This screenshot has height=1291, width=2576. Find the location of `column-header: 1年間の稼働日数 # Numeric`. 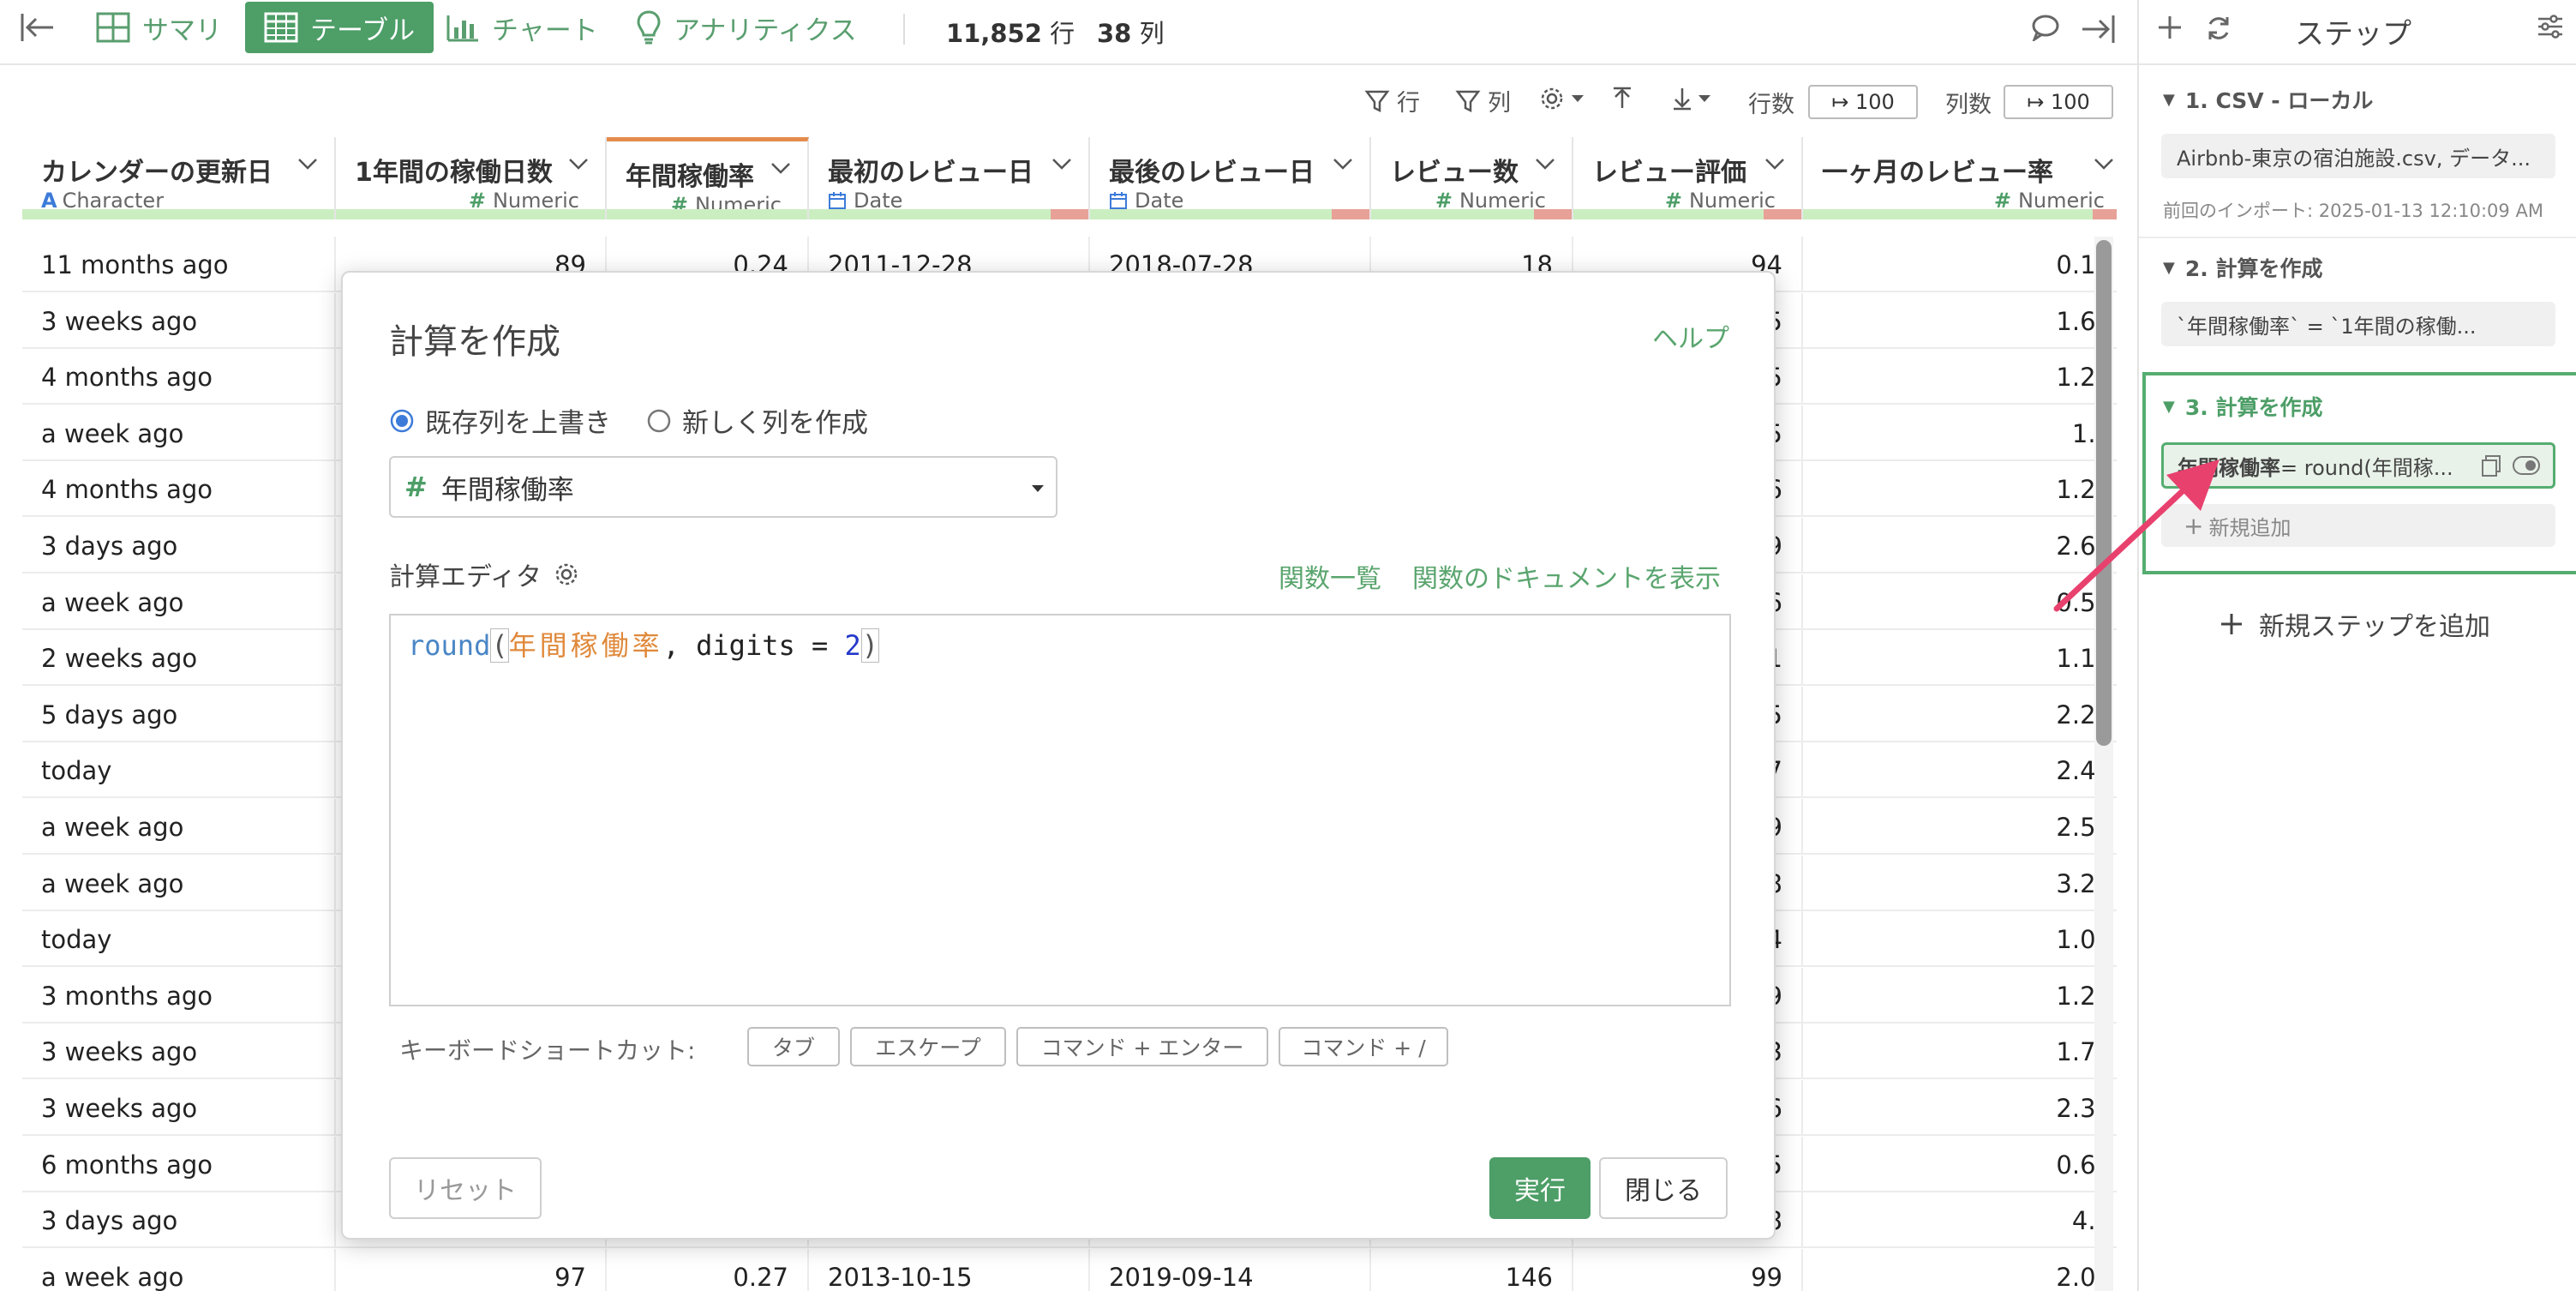

column-header: 1年間の稼働日数 # Numeric is located at coordinates (471, 178).